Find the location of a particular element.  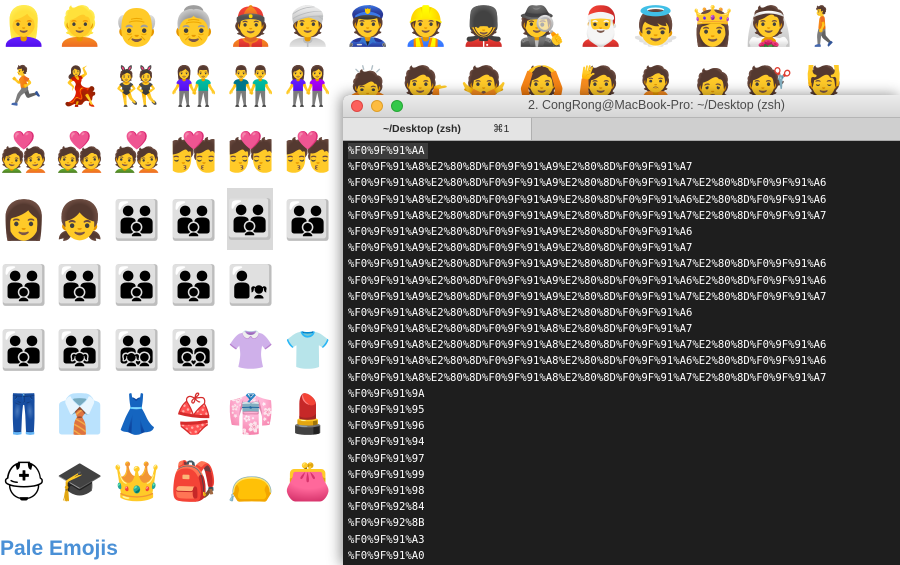

section-heading: Pale Emojis is located at coordinates (59, 548).